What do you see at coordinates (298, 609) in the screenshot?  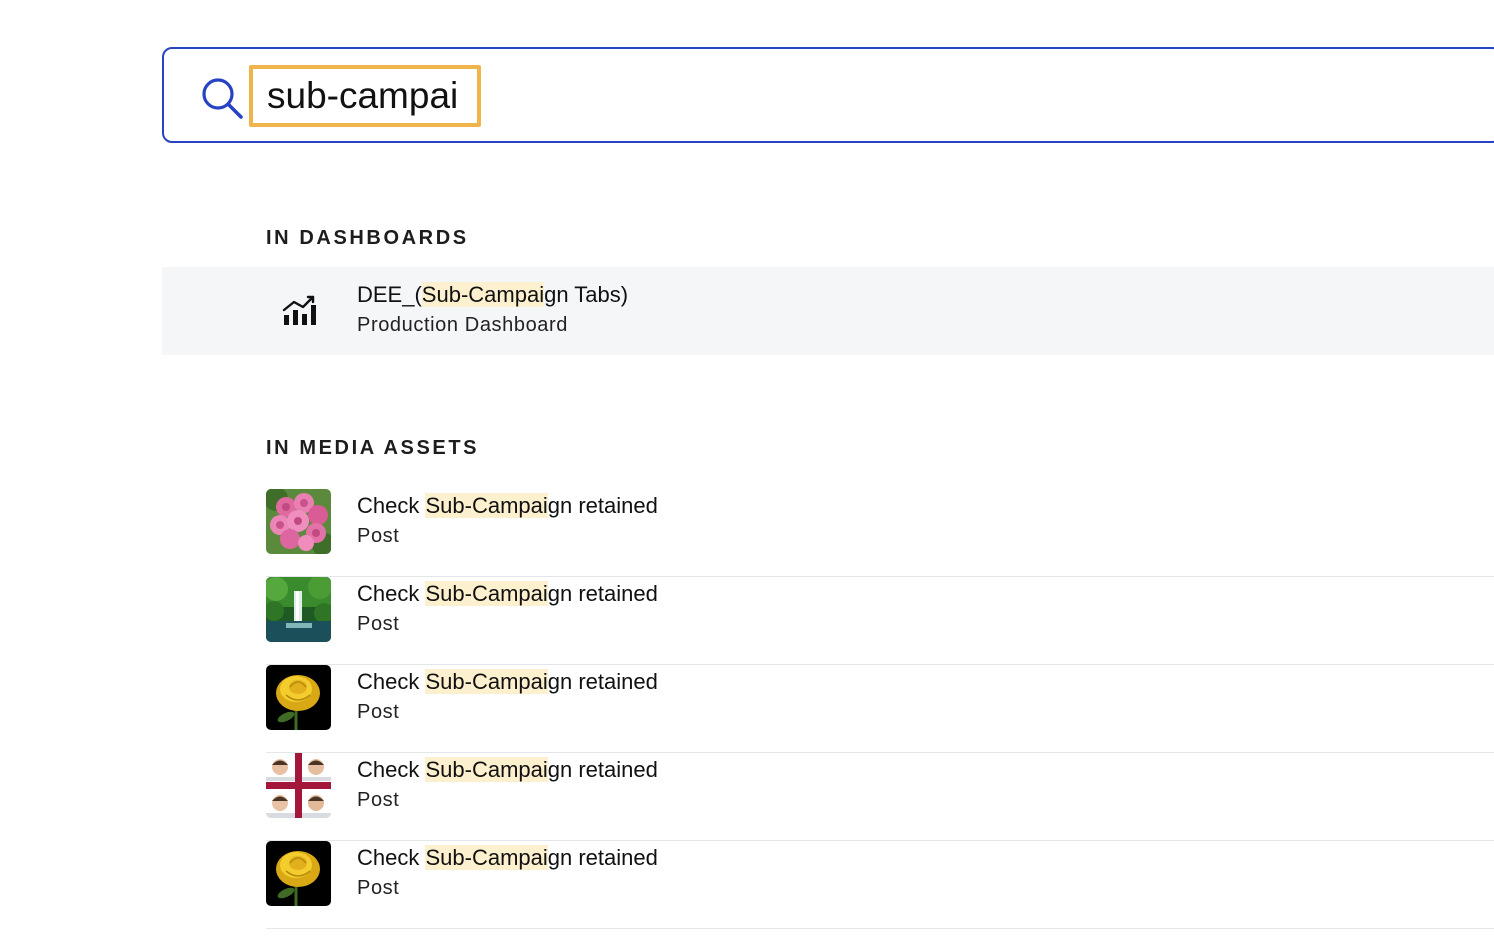 I see `waterfall-thumbnail` at bounding box center [298, 609].